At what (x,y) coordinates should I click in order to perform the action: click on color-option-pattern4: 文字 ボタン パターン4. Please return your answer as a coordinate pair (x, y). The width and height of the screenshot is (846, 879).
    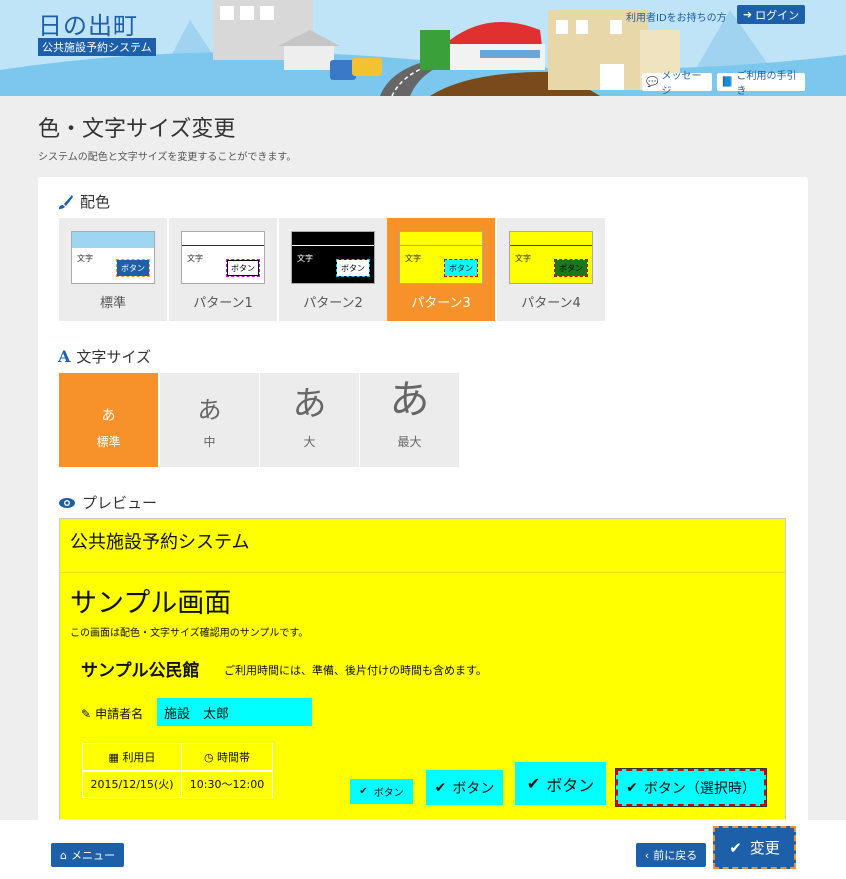
    Looking at the image, I should click on (551, 269).